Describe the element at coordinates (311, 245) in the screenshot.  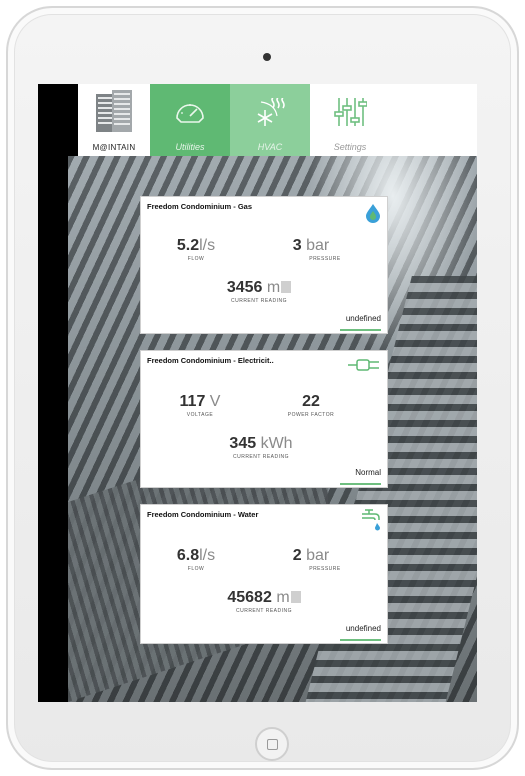
I see `pressure-value: 3 bar` at that location.